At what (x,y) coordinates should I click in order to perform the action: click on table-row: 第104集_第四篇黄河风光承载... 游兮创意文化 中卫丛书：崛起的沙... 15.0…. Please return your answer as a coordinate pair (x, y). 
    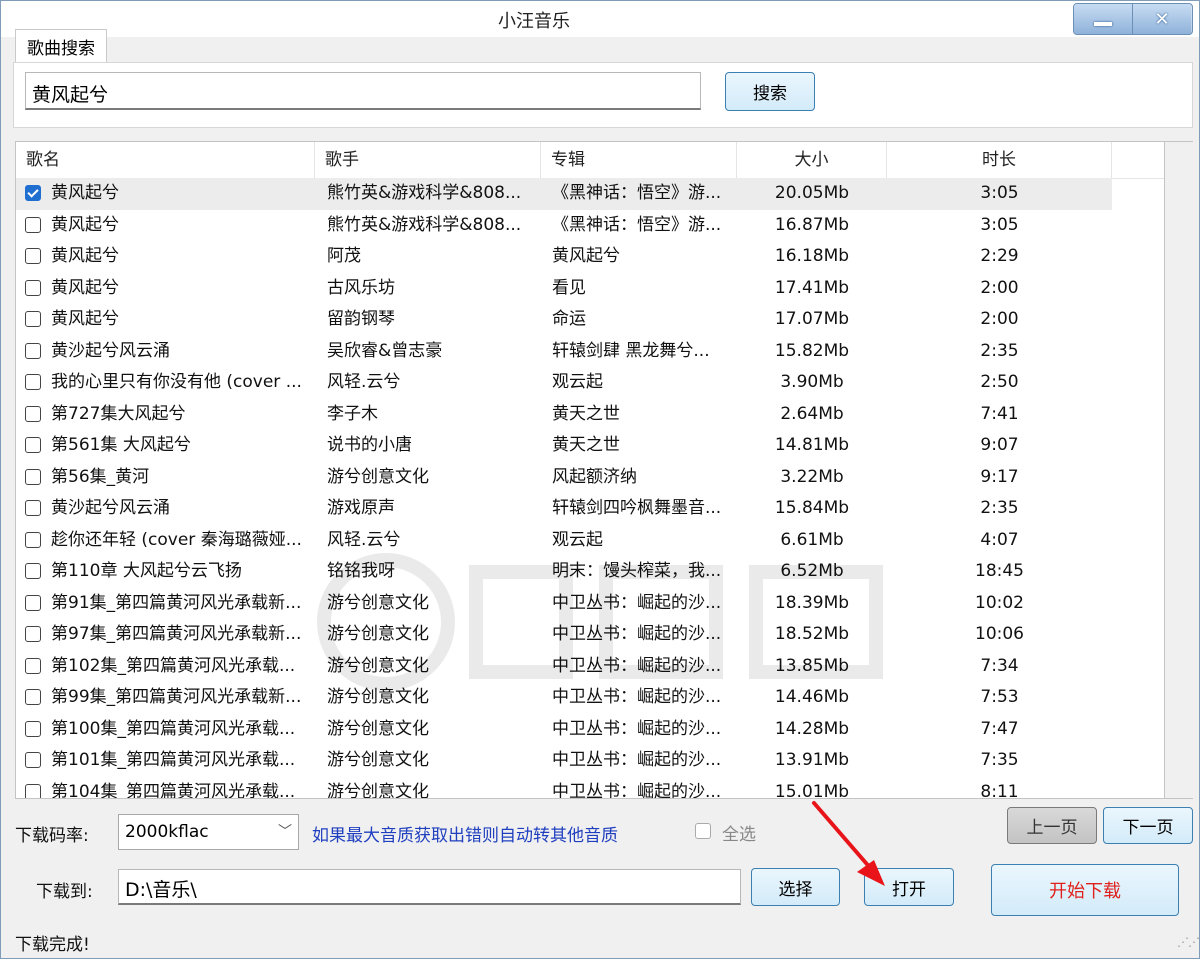
    Looking at the image, I should click on (564, 787).